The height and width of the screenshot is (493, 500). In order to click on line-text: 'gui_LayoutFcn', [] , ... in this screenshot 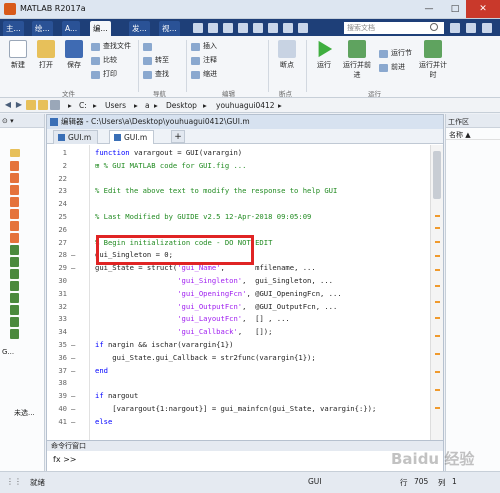, I will do `click(192, 318)`.